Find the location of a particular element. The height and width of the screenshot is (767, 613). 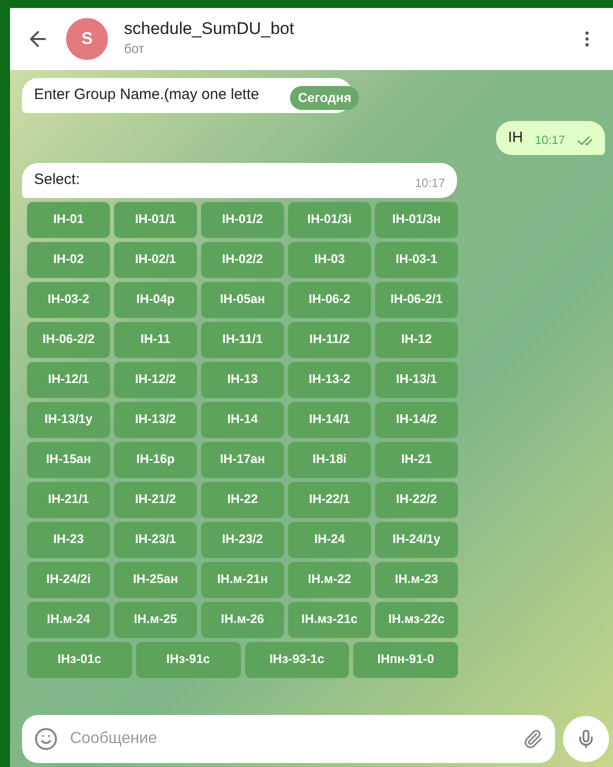

chat-title: schedule_SumDU_bot is located at coordinates (210, 29).